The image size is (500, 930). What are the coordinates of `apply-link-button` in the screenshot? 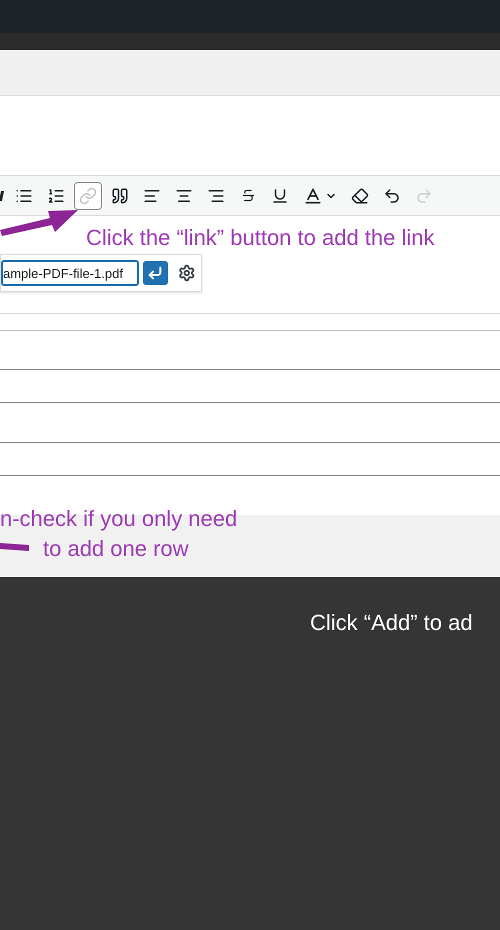 It's located at (155, 273).